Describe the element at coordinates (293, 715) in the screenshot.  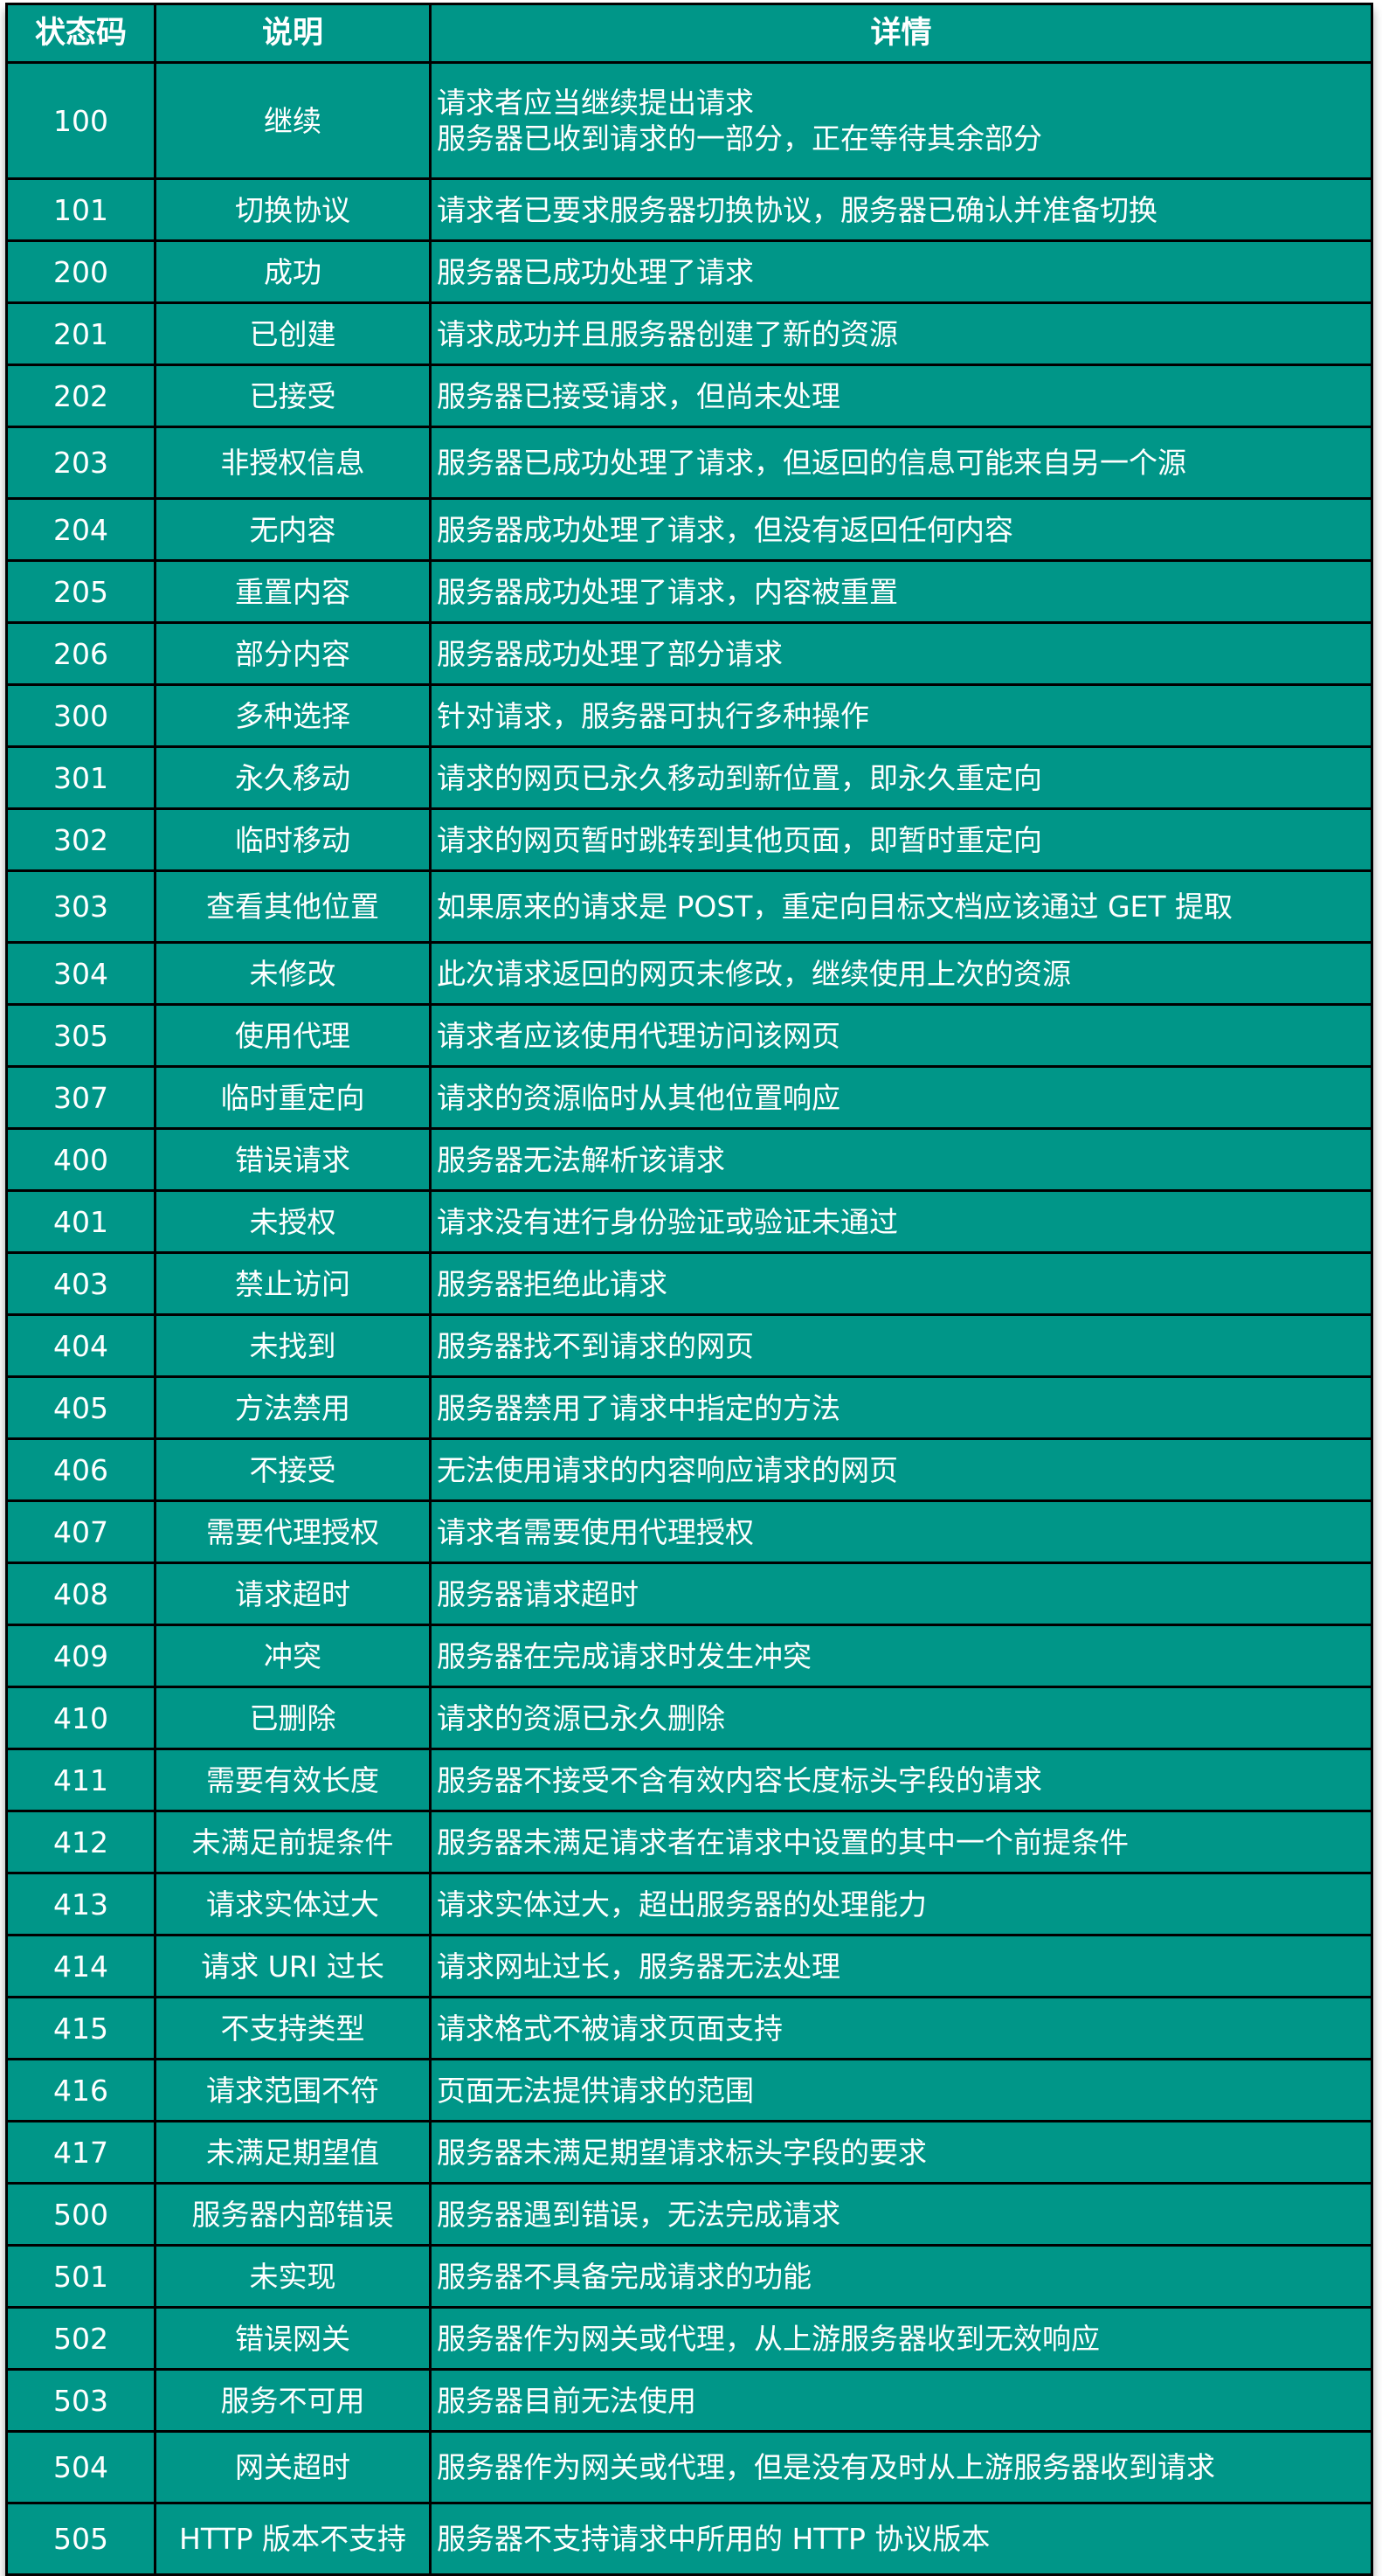
I see `status-name-cell: 多种选择` at that location.